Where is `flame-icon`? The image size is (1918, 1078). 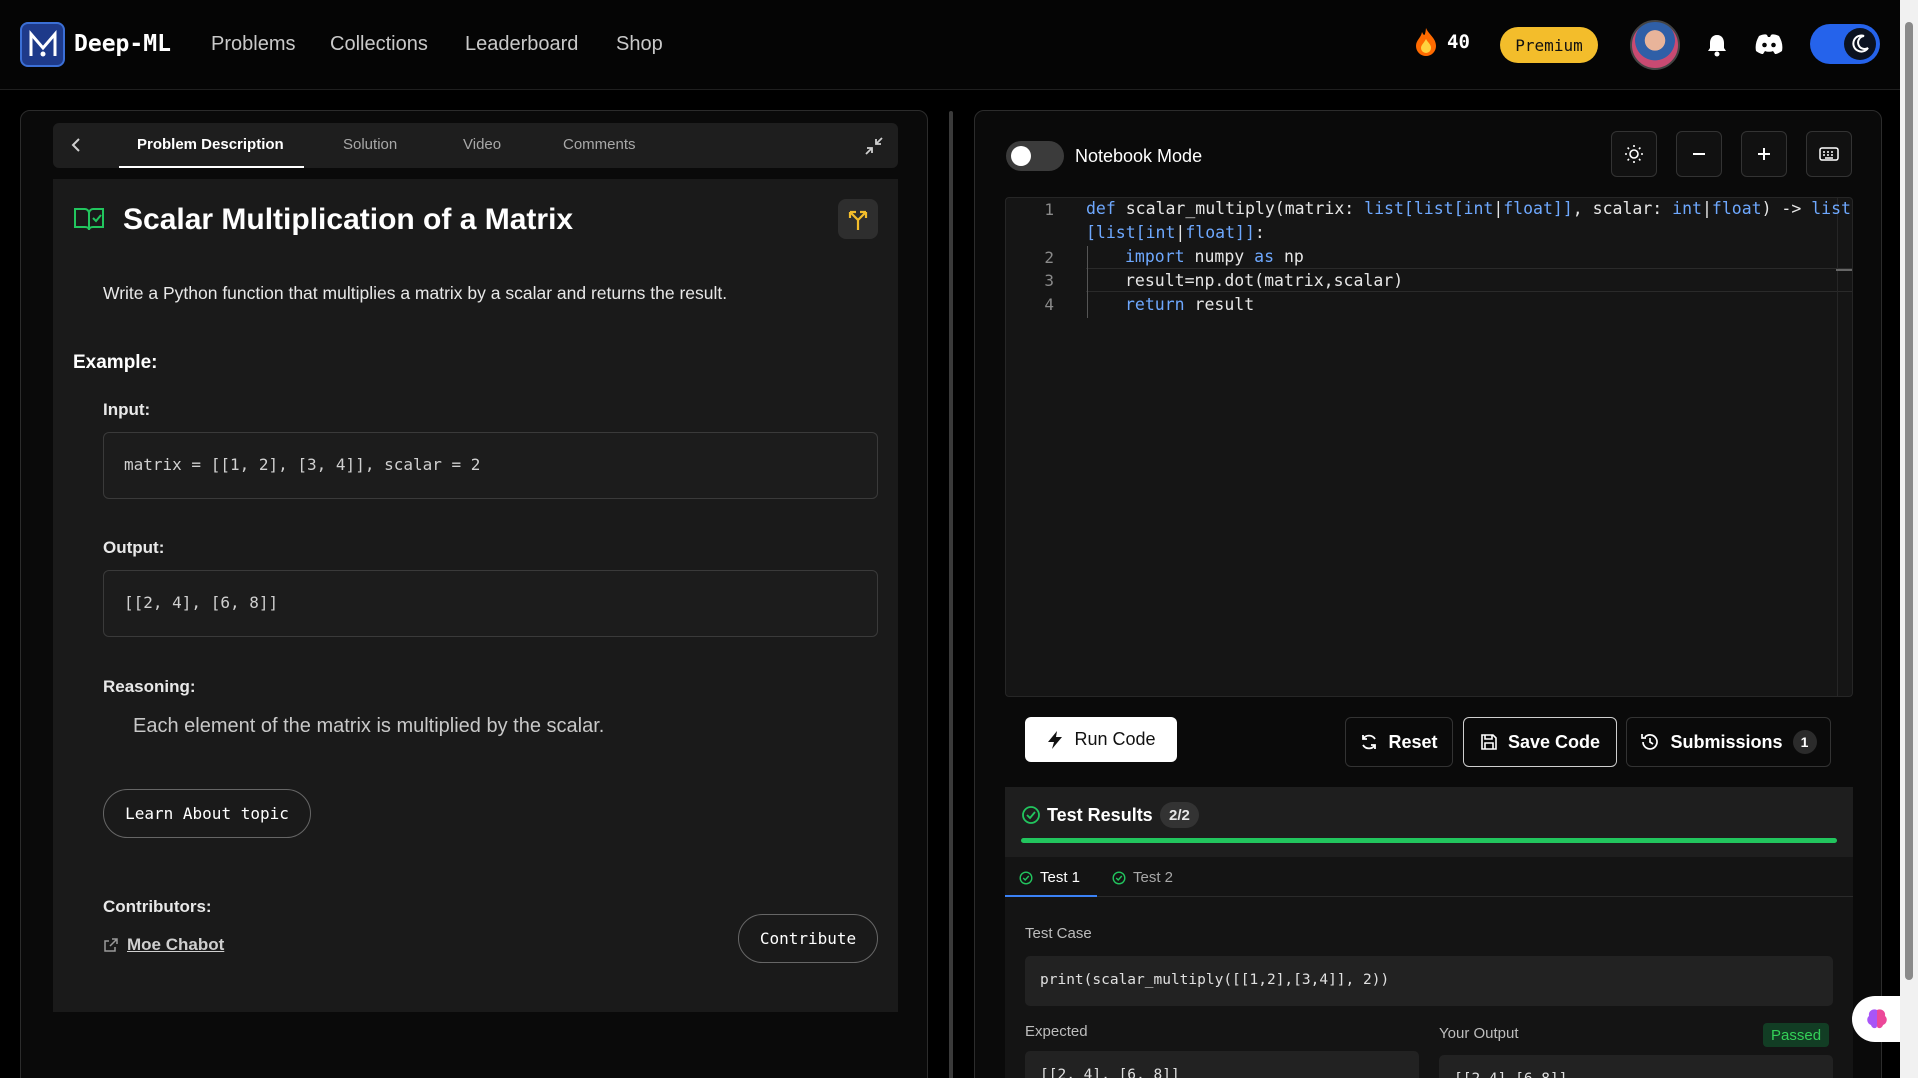
flame-icon is located at coordinates (1426, 42).